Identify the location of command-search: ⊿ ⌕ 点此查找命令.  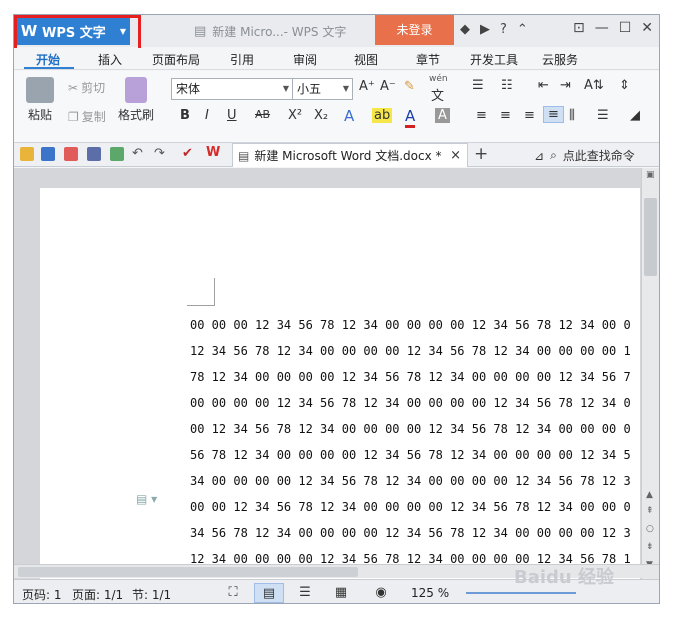
(584, 155).